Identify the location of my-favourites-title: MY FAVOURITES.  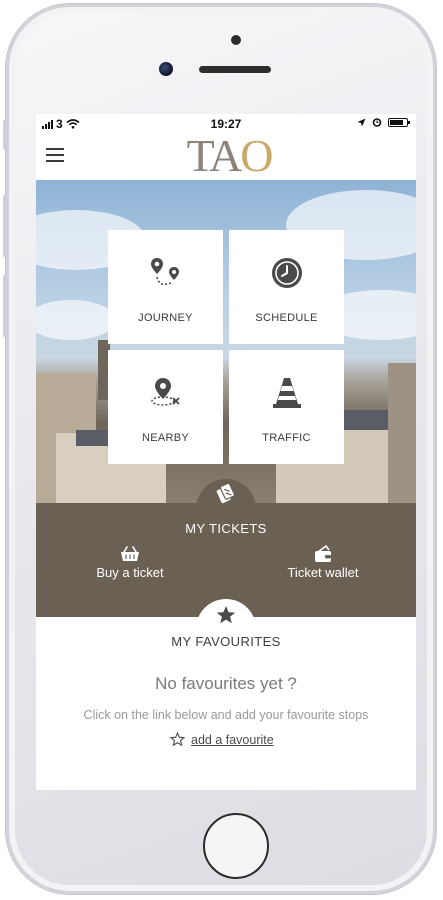
(226, 641).